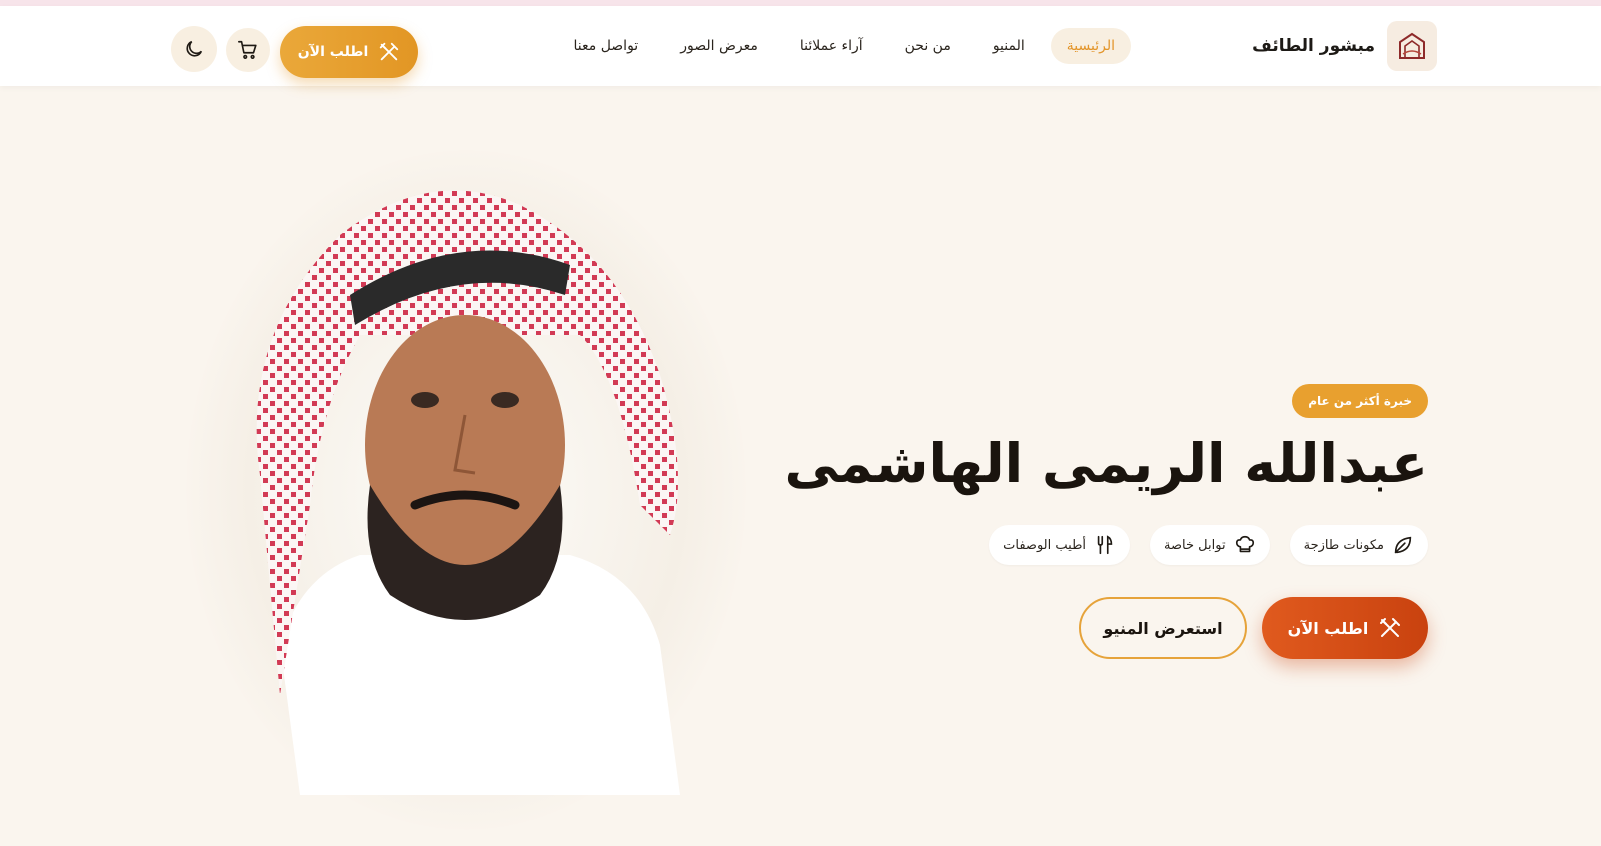 Image resolution: width=1601 pixels, height=846 pixels. What do you see at coordinates (719, 46) in the screenshot?
I see `nav-item-gallery: معرض الصور` at bounding box center [719, 46].